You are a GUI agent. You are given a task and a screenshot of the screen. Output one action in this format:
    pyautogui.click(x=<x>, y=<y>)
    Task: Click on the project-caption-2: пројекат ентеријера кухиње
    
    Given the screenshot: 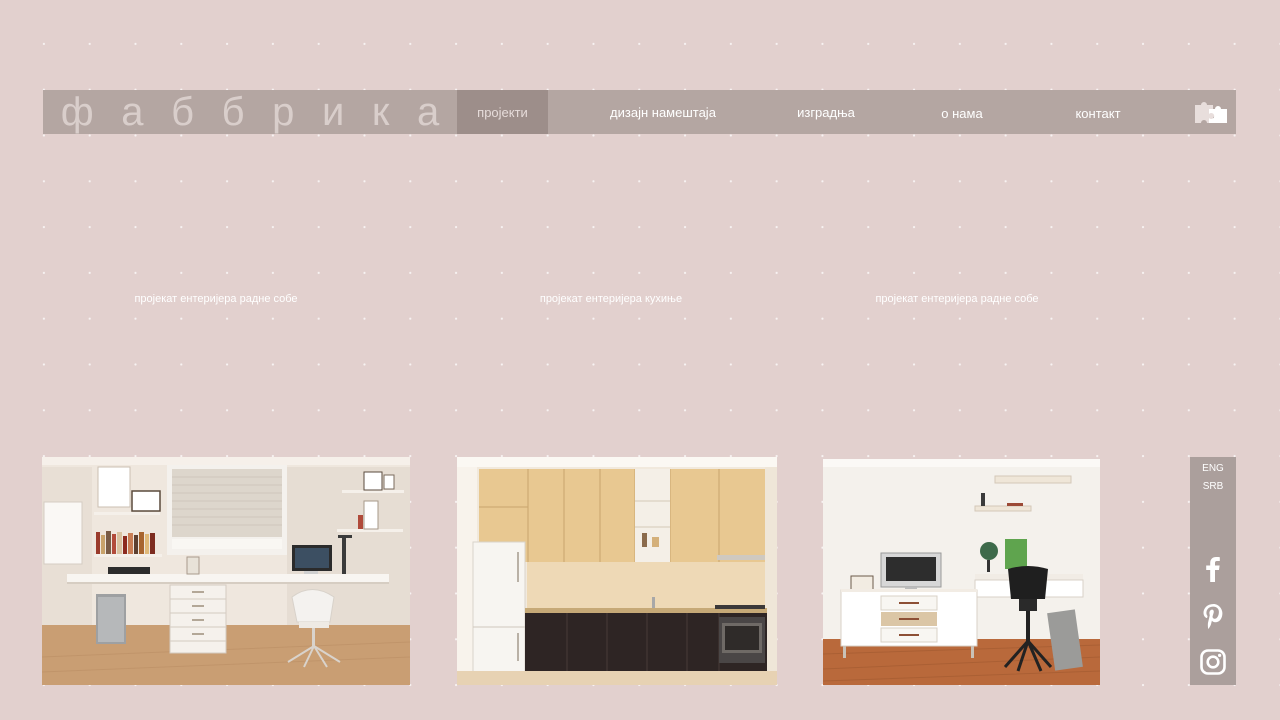 What is the action you would take?
    pyautogui.click(x=611, y=299)
    